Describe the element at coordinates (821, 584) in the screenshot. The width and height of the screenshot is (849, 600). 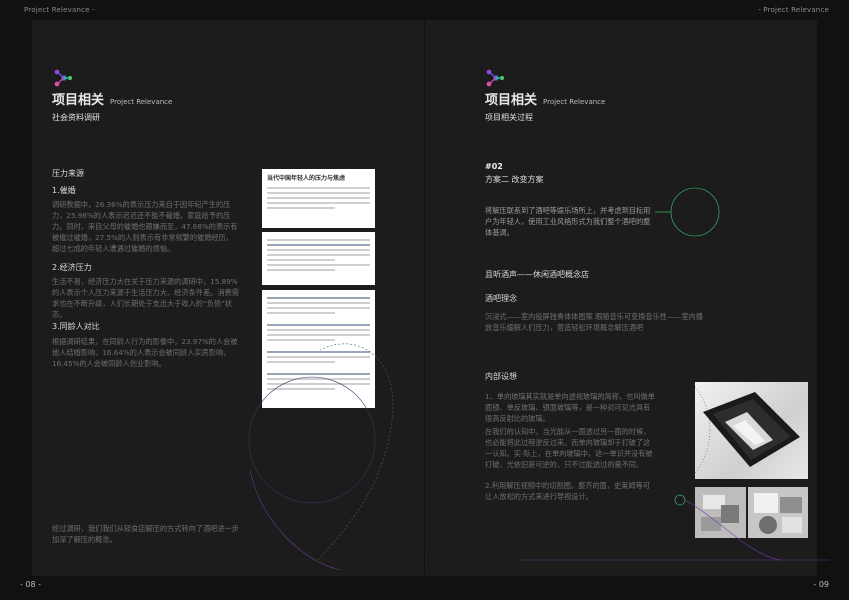
I see `page-number-right: - 09` at that location.